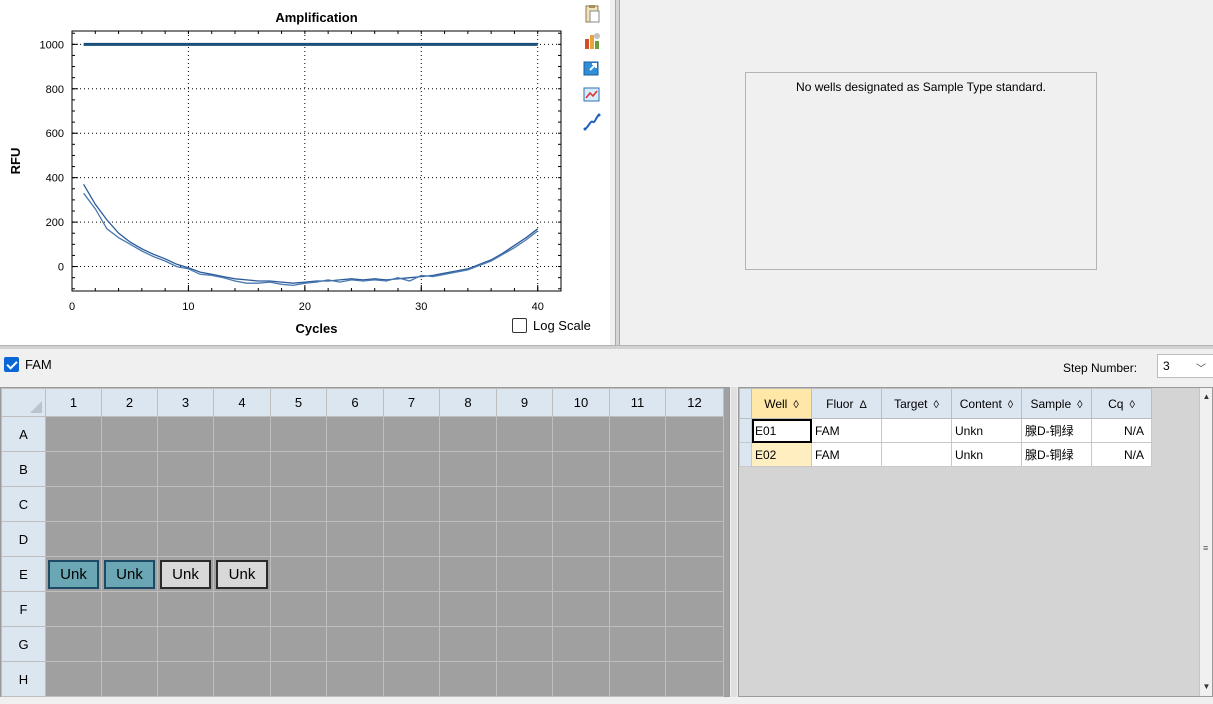 The height and width of the screenshot is (704, 1213). I want to click on plate-row-header: C, so click(23, 504).